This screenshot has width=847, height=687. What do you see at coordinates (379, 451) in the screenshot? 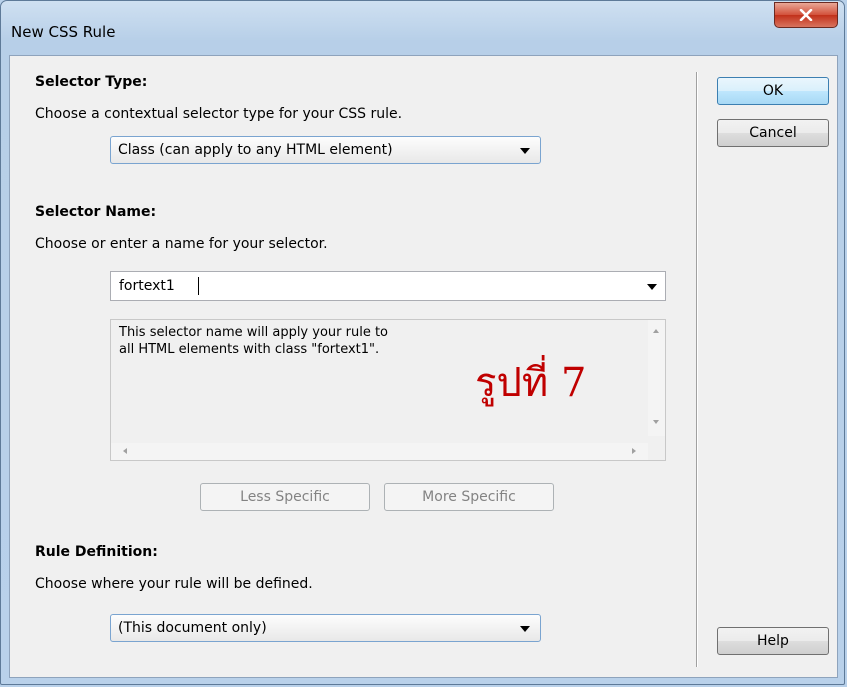
I see `horizontal-scrollbar` at bounding box center [379, 451].